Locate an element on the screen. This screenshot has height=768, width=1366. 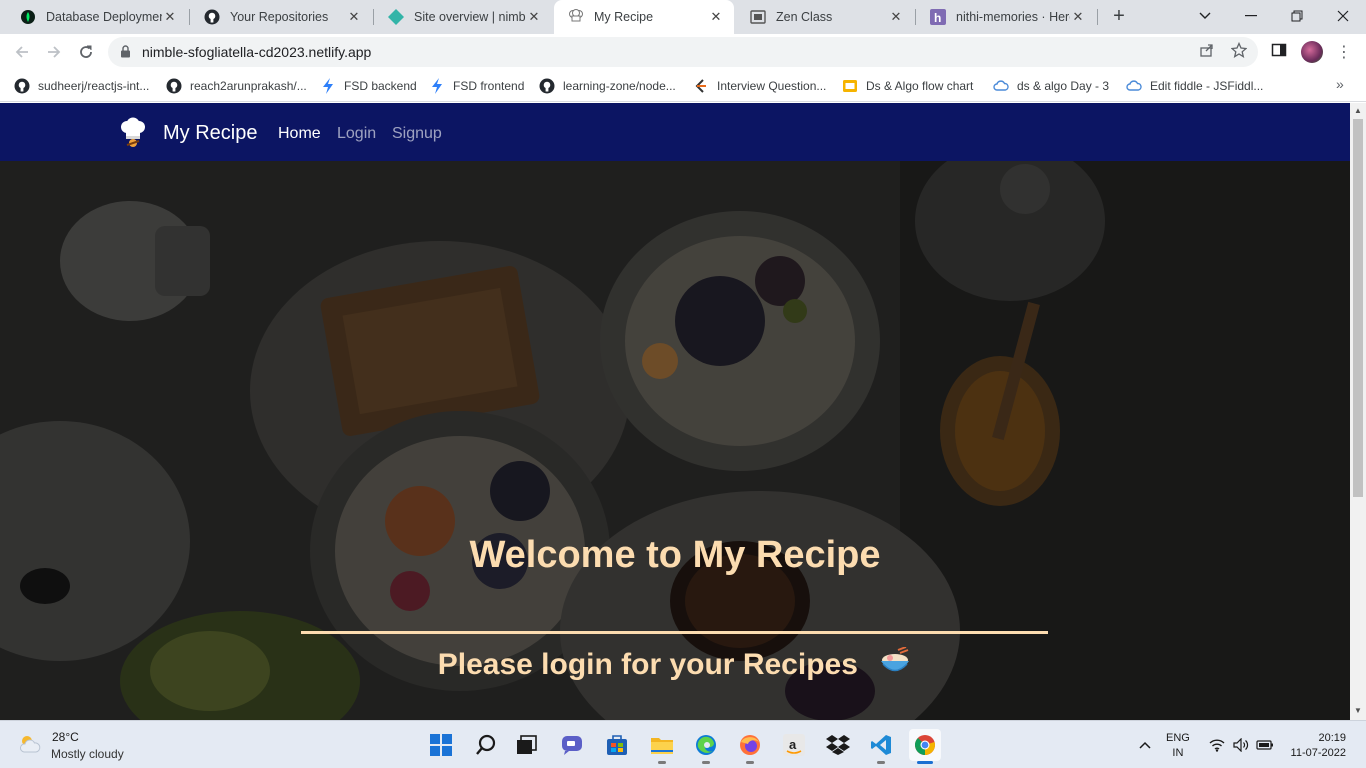
address-bar: nimble-sfogliatella-cd2023.netlify.app is located at coordinates (683, 52).